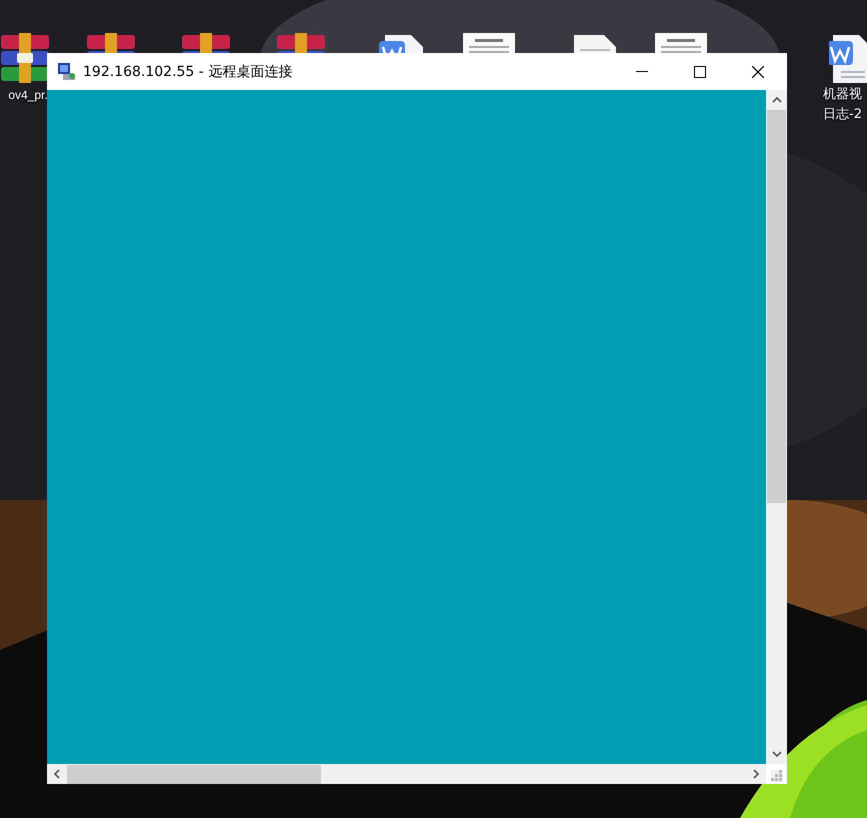 This screenshot has height=818, width=867. What do you see at coordinates (842, 95) in the screenshot?
I see `icon-label: 机器视` at bounding box center [842, 95].